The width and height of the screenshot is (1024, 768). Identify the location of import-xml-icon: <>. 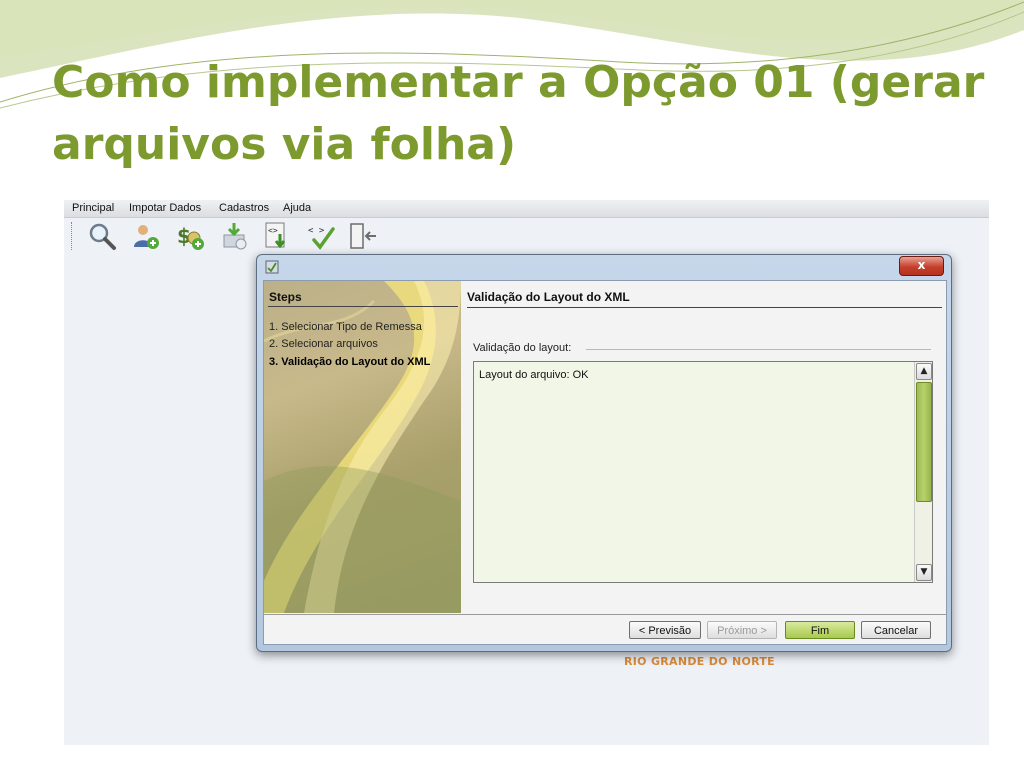
(275, 235).